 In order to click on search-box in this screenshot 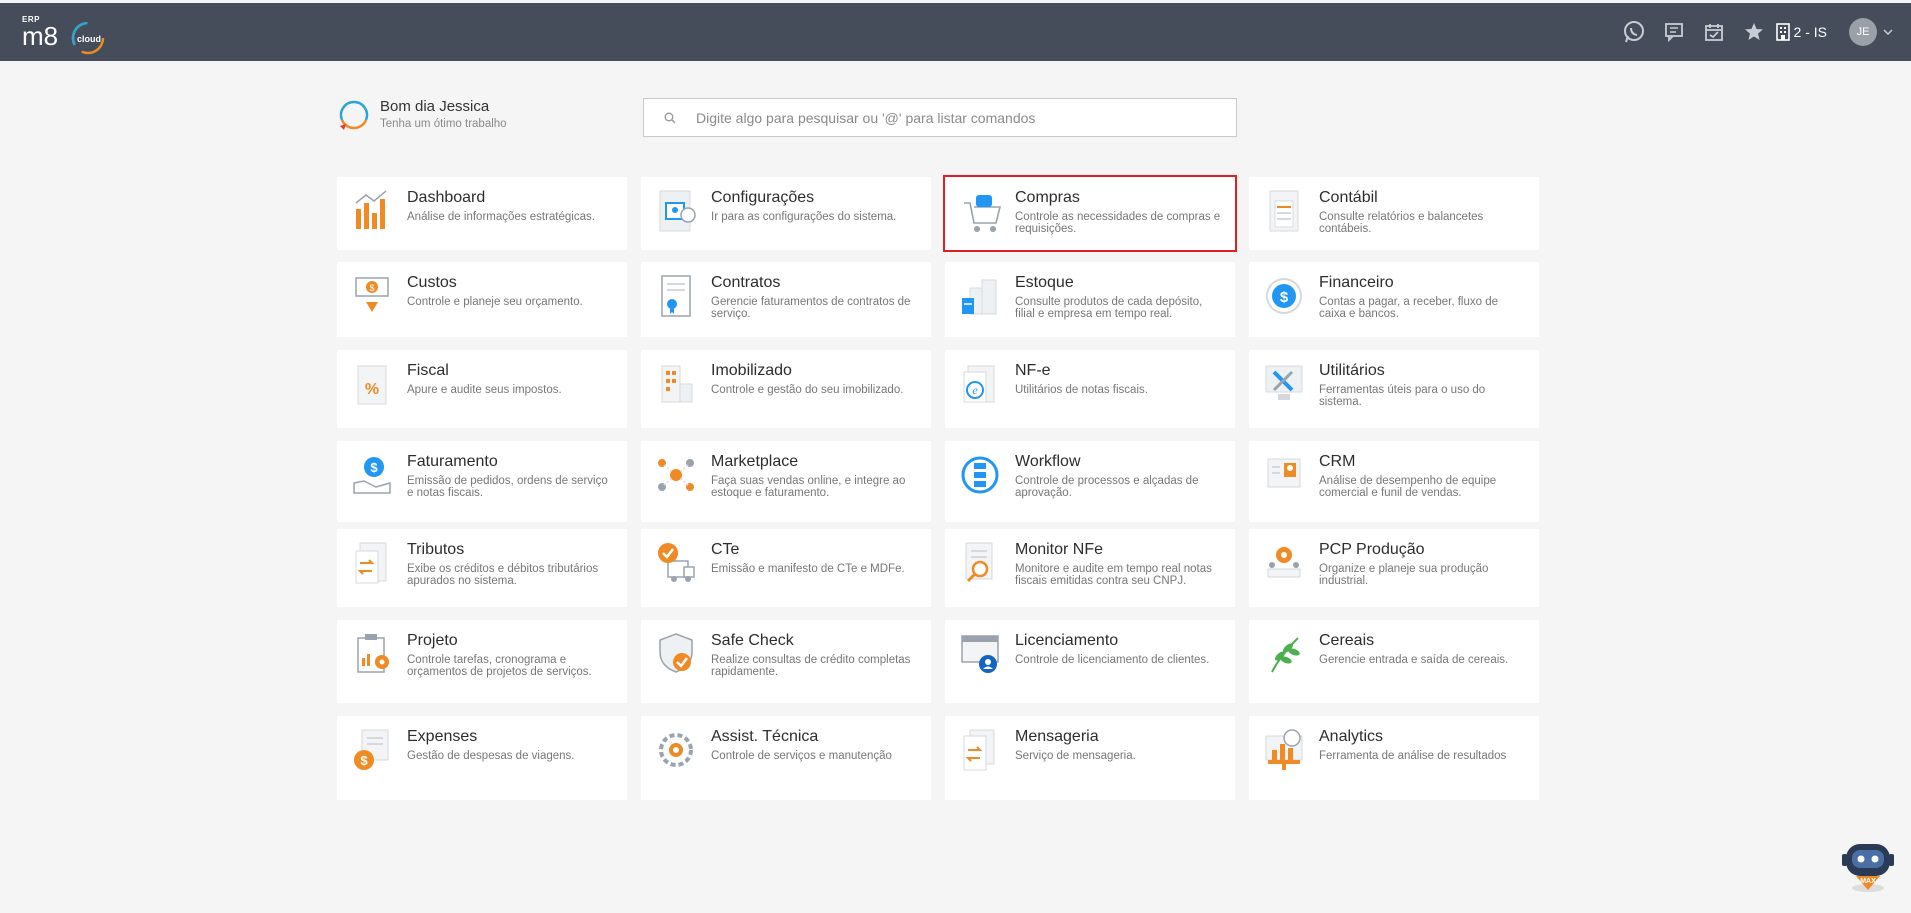, I will do `click(940, 117)`.